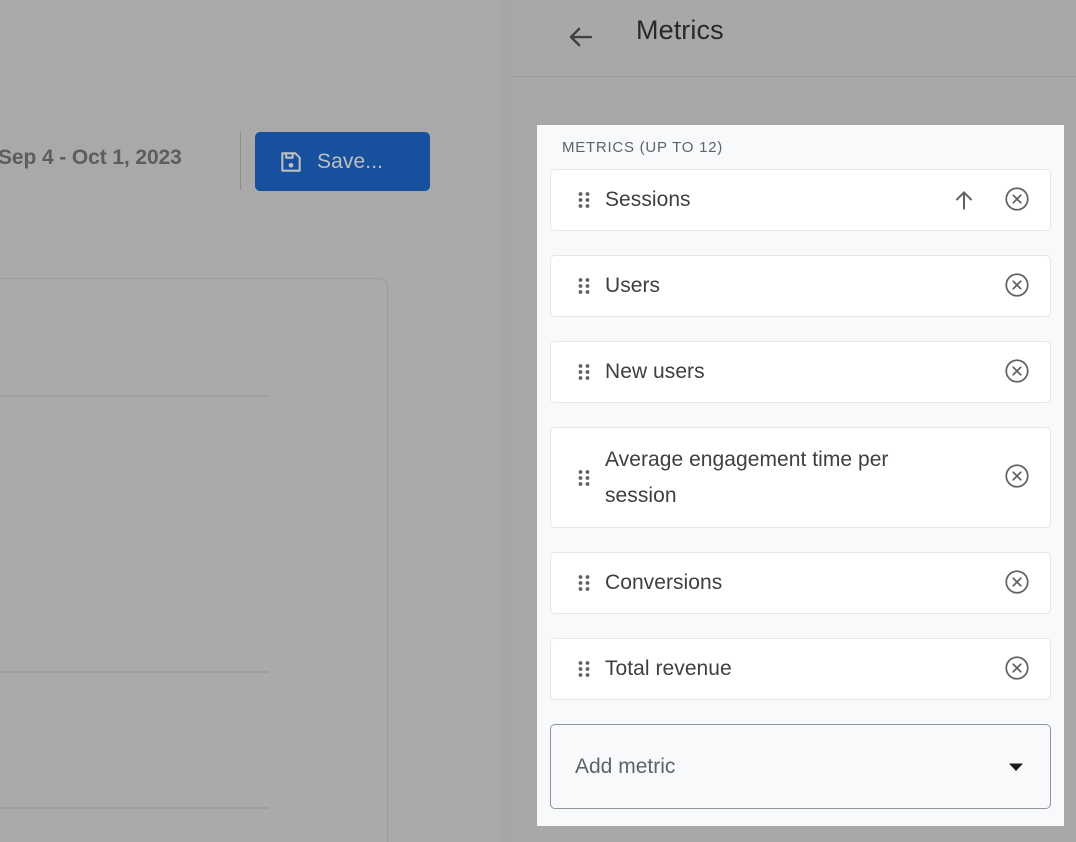 The height and width of the screenshot is (842, 1076). Describe the element at coordinates (240, 161) in the screenshot. I see `toolbar-divider` at that location.